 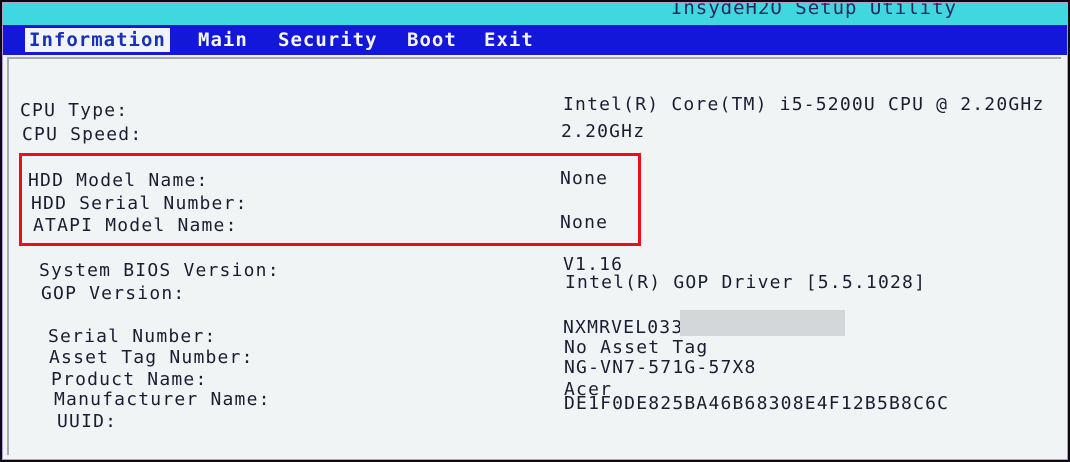 I want to click on hdd-model-label: HDD Model Name:, so click(x=118, y=180).